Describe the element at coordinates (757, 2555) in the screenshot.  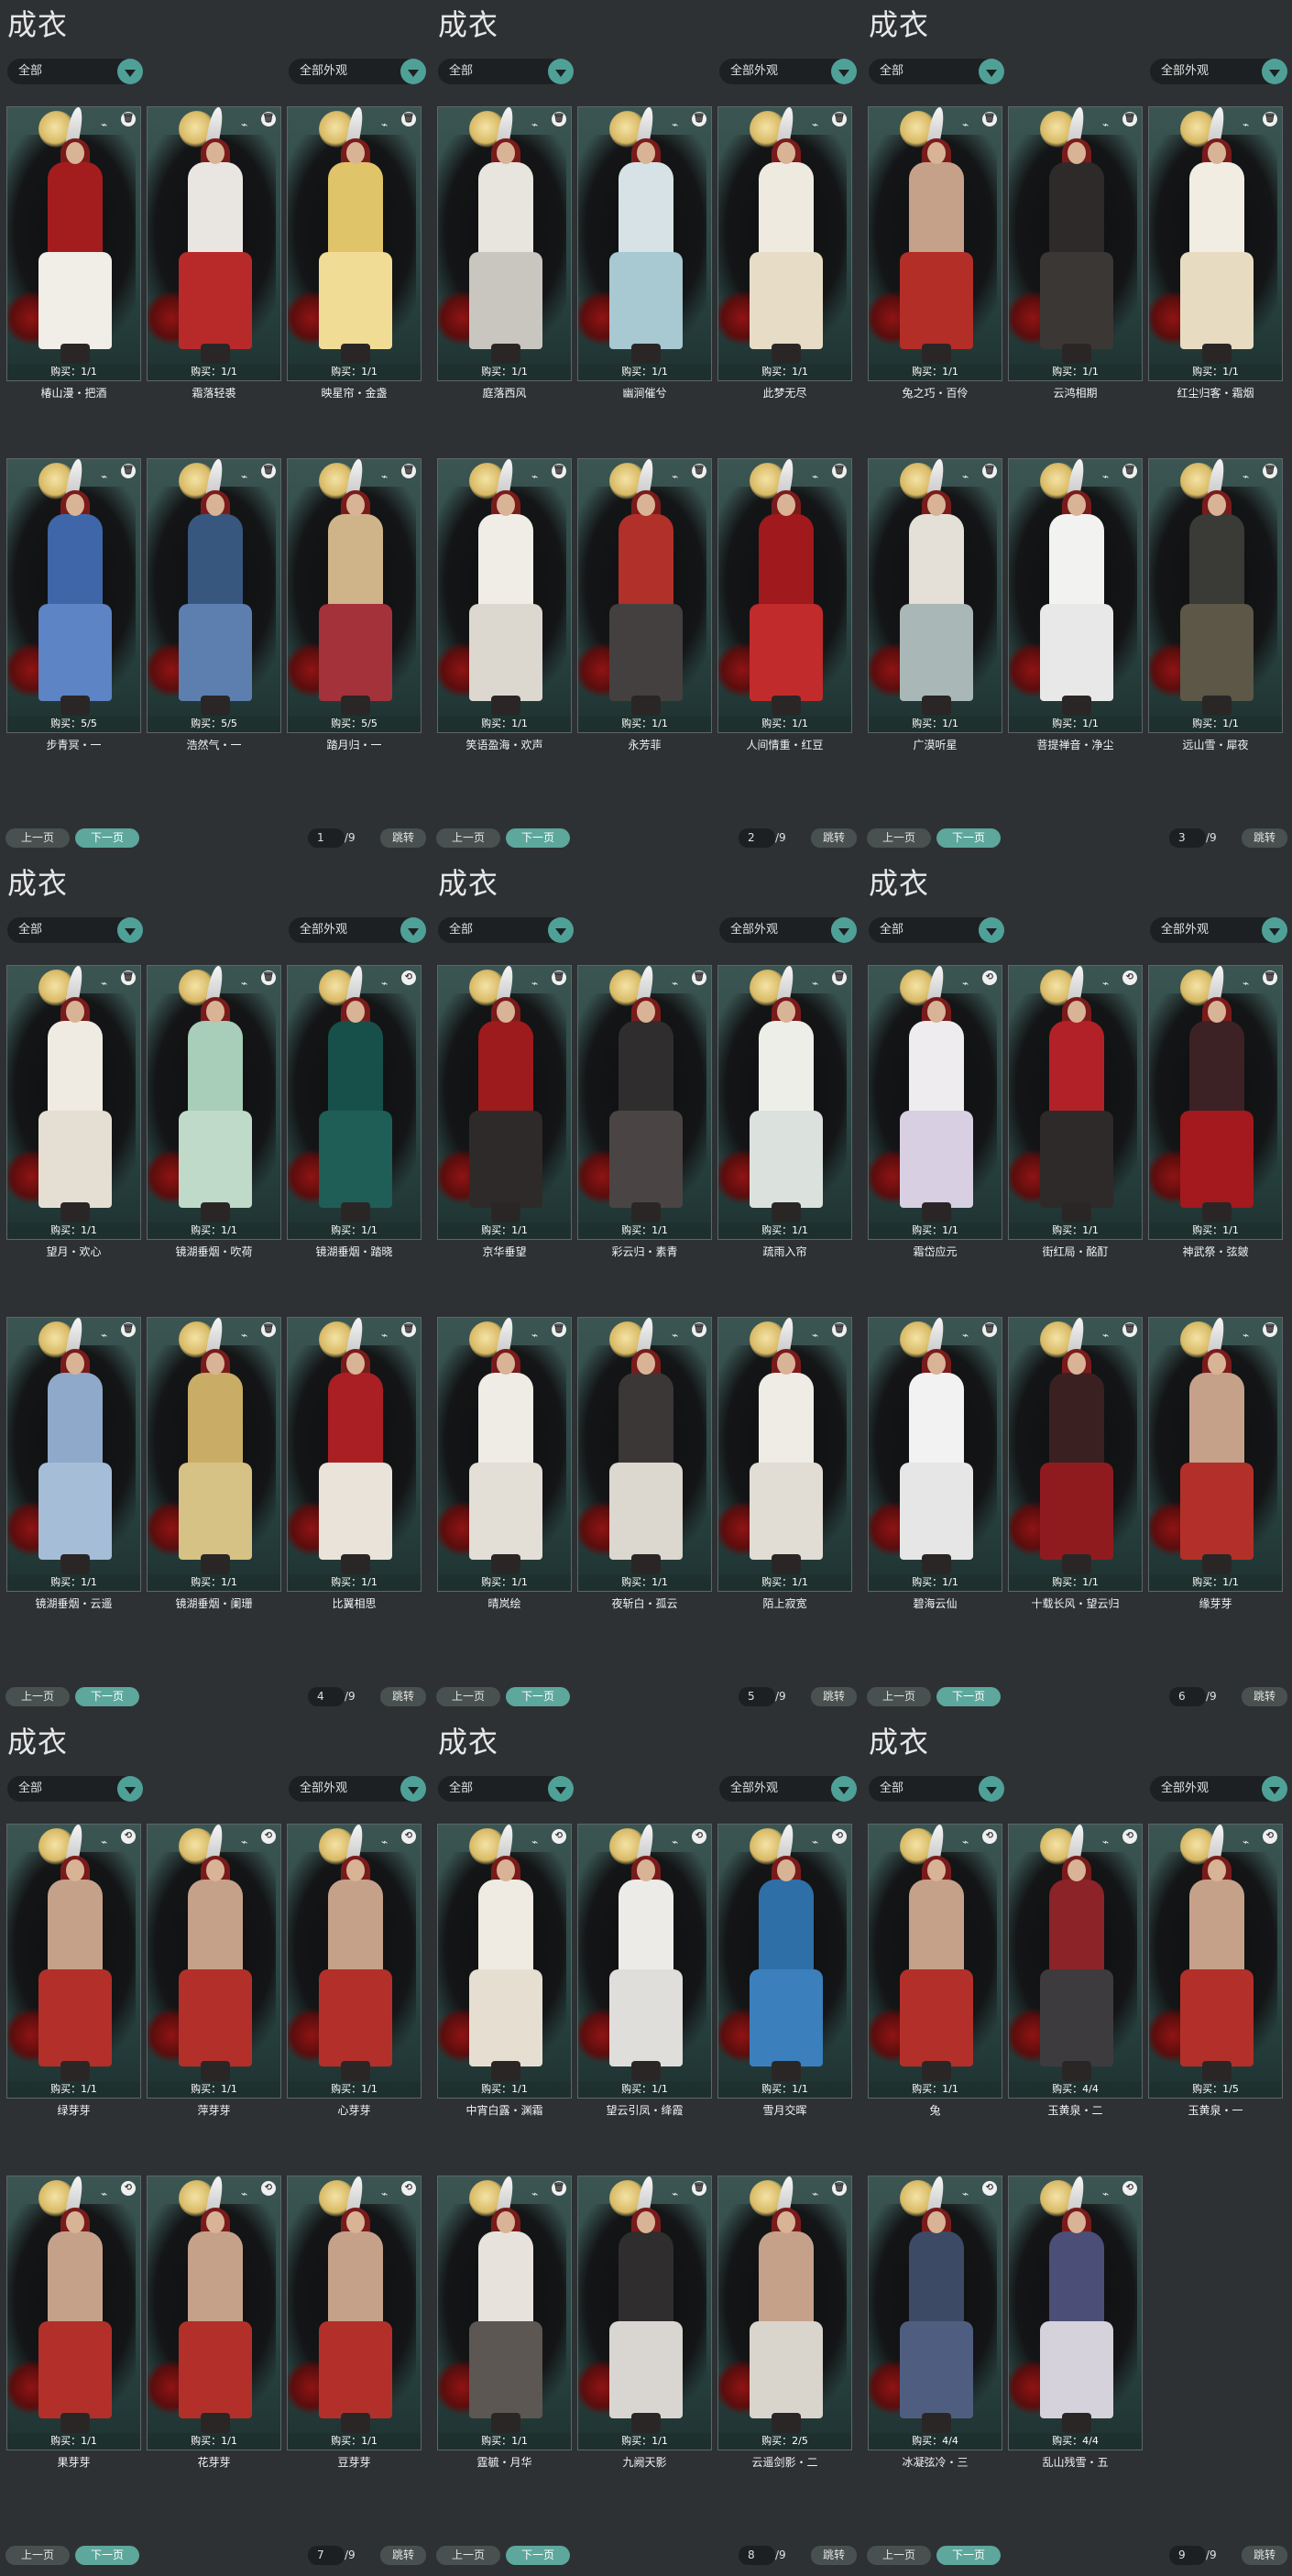
I see `page-number-input: 8` at that location.